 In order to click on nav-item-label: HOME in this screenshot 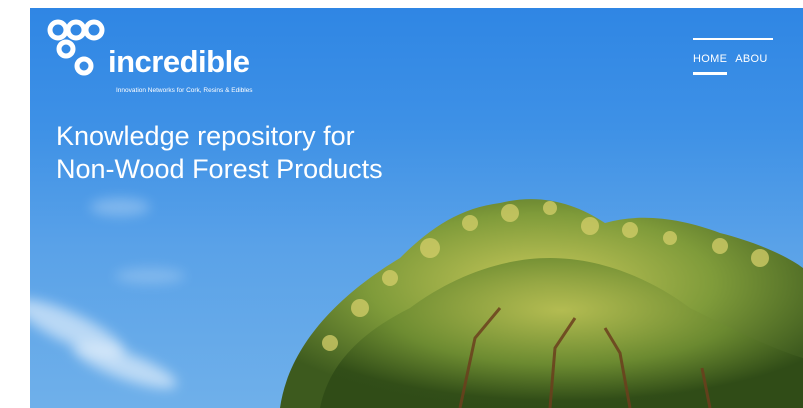, I will do `click(710, 59)`.